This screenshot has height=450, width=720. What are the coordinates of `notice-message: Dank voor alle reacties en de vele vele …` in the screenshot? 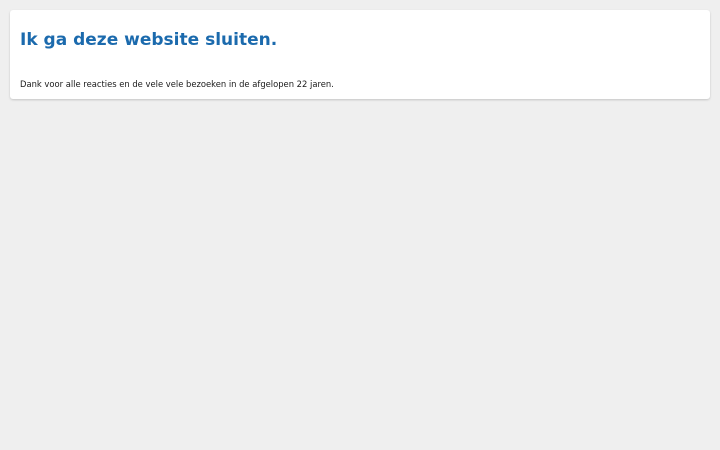 It's located at (177, 84).